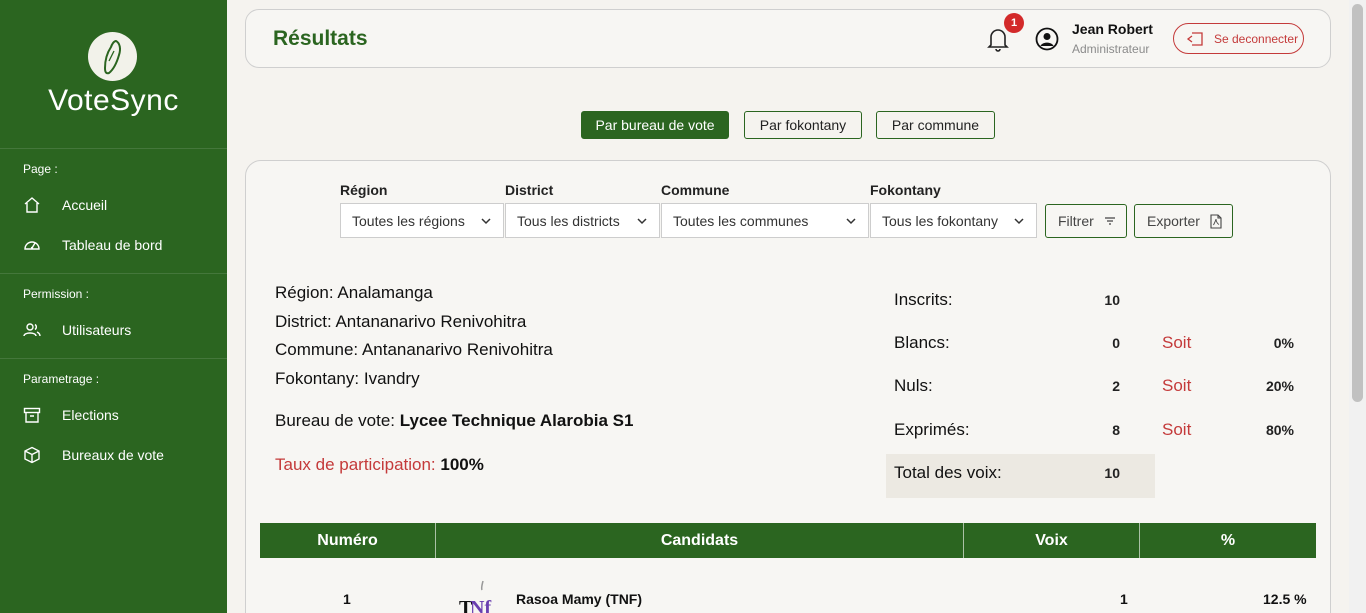 Image resolution: width=1366 pixels, height=613 pixels. What do you see at coordinates (113, 100) in the screenshot?
I see `app-name: VoteSync` at bounding box center [113, 100].